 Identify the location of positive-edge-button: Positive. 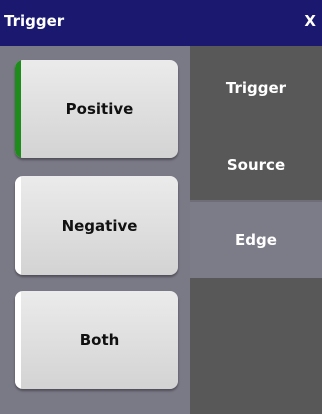
(96, 109).